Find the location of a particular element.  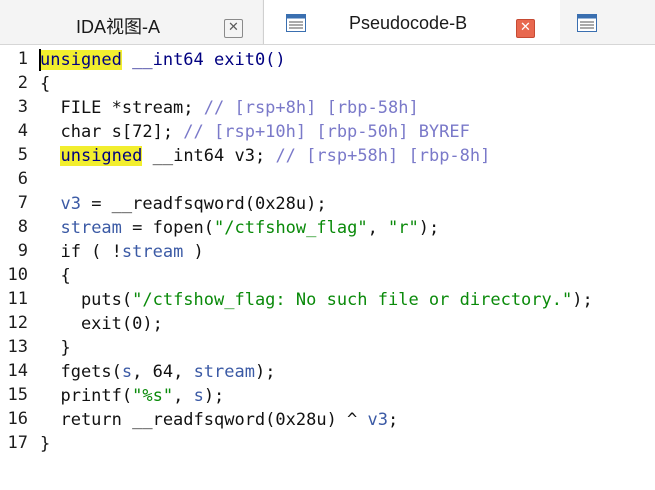

code-text: = fopen( is located at coordinates (168, 228).